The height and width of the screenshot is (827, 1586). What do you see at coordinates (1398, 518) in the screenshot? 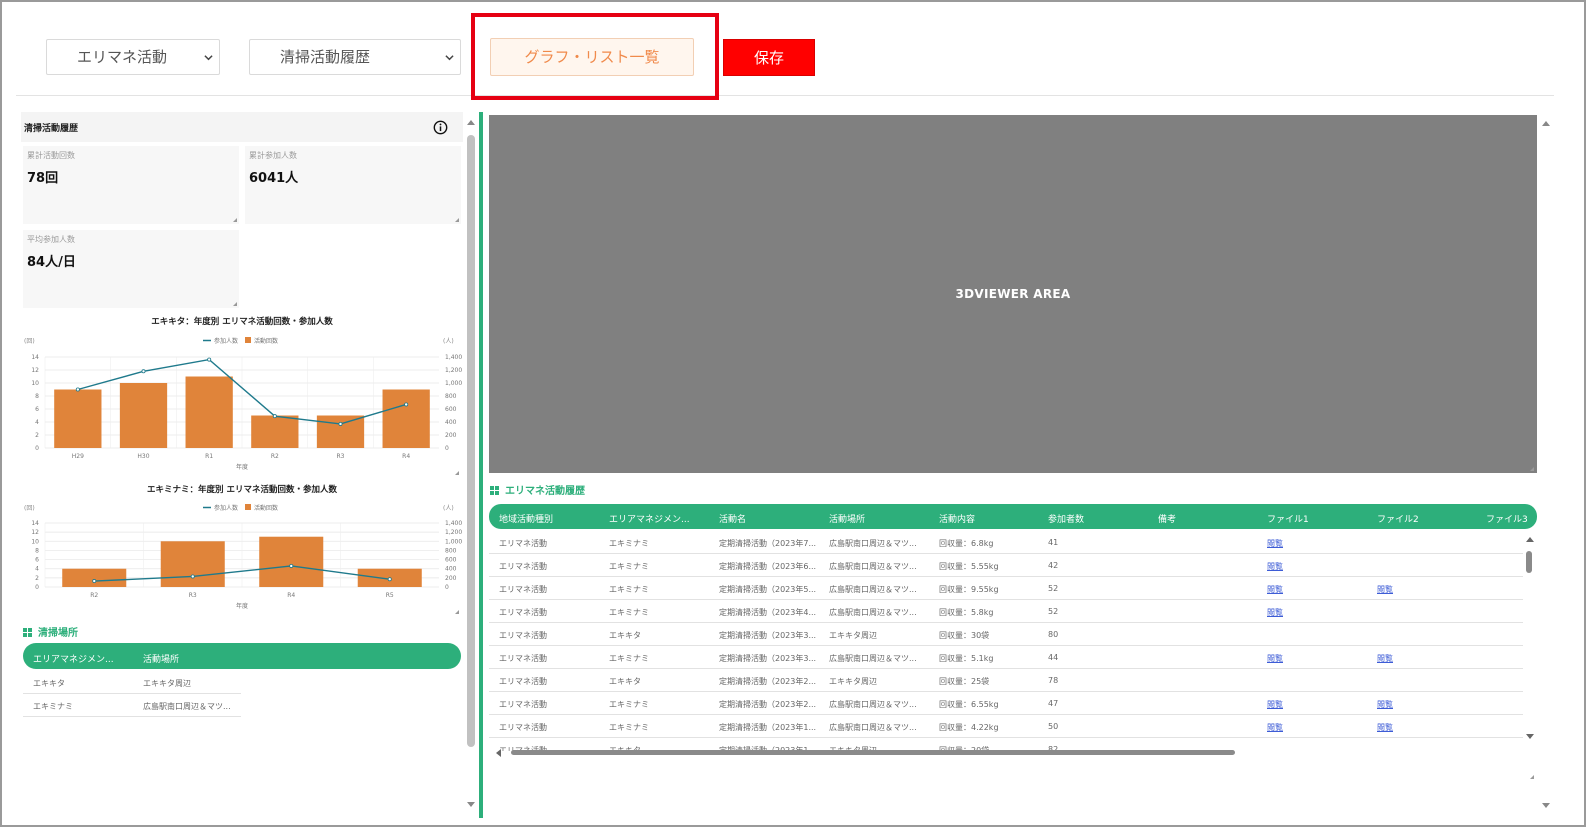
I see `column-header: ファイル2` at bounding box center [1398, 518].